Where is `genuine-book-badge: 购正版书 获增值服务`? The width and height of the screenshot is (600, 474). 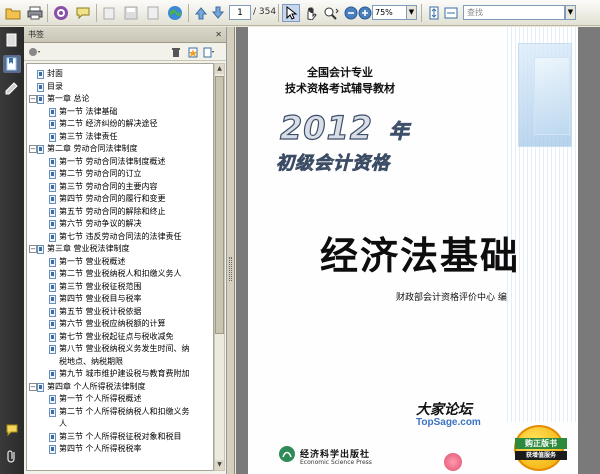 genuine-book-badge: 购正版书 获增值服务 is located at coordinates (541, 448).